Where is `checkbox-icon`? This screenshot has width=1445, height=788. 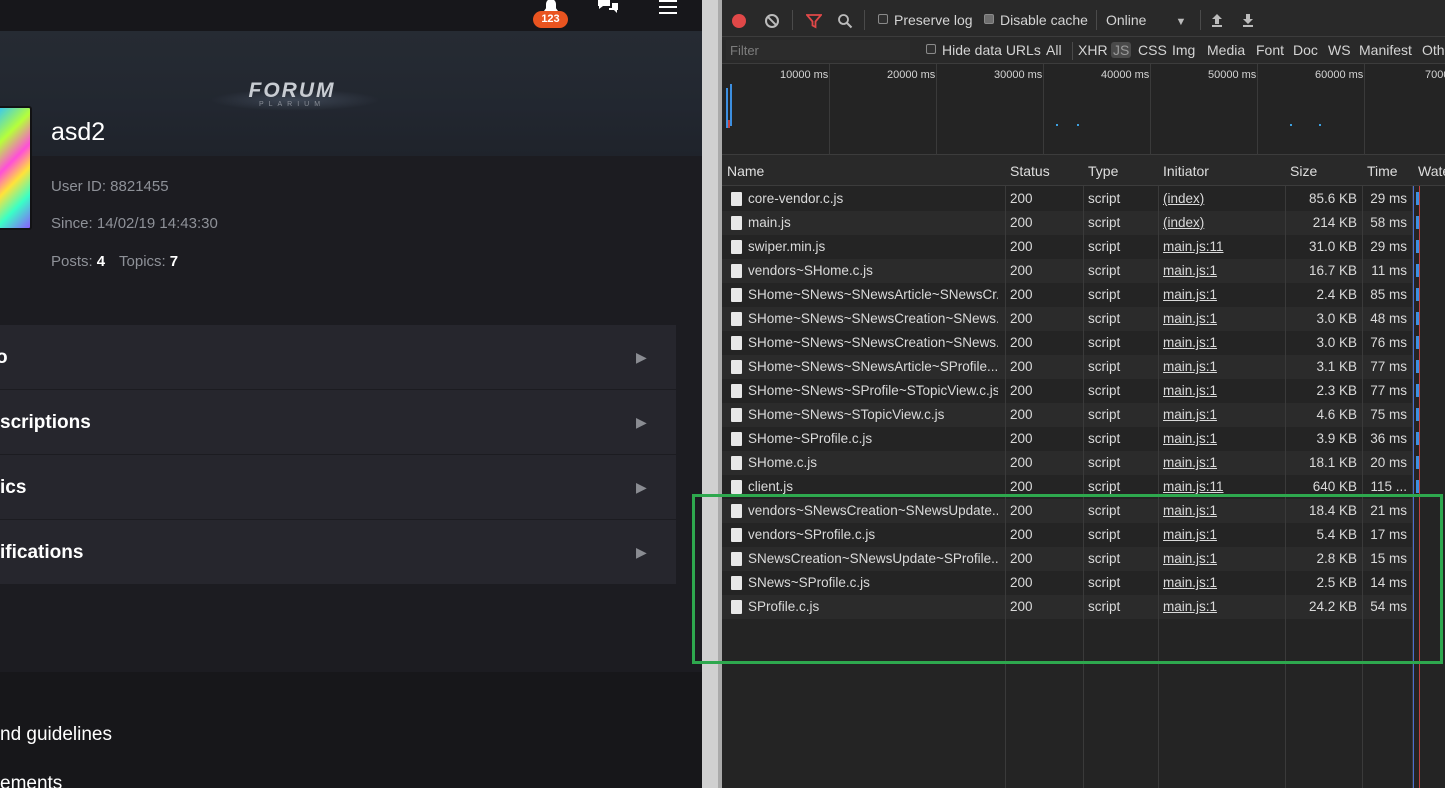 checkbox-icon is located at coordinates (883, 19).